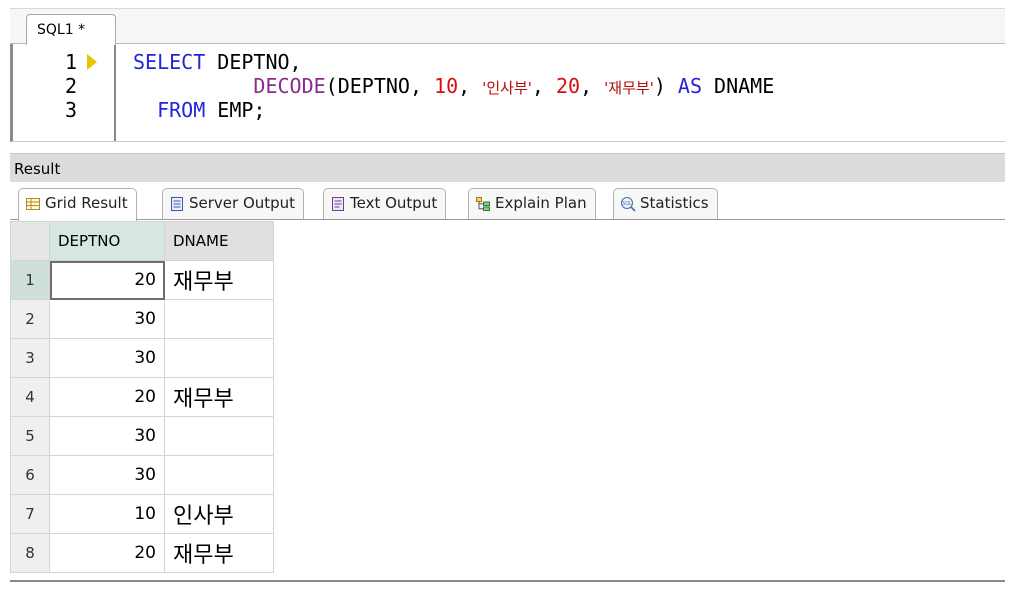  Describe the element at coordinates (107, 514) in the screenshot. I see `cell-deptno: 10` at that location.